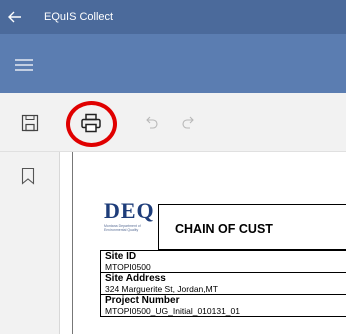 This screenshot has height=334, width=346. Describe the element at coordinates (161, 289) in the screenshot. I see `field-value: 324 Marguerite St, Jordan,MT` at that location.